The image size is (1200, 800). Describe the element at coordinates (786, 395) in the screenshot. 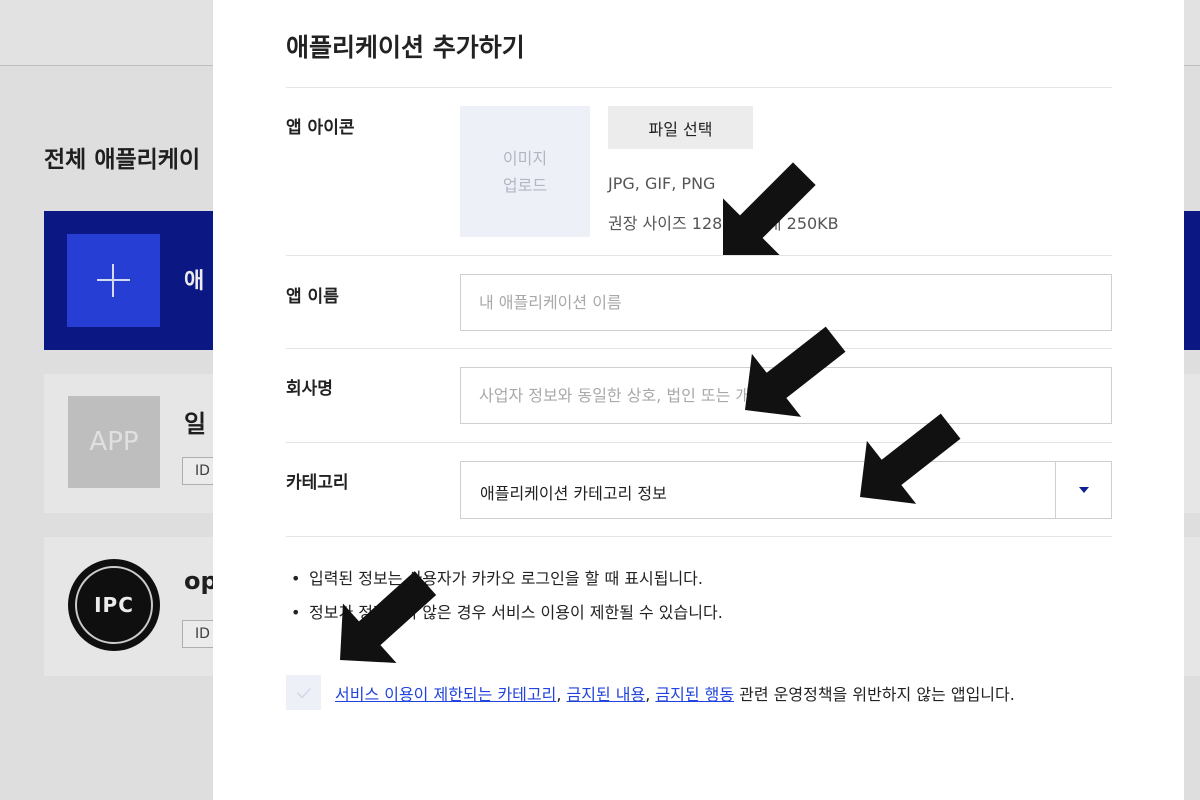

I see `company-name-input` at that location.